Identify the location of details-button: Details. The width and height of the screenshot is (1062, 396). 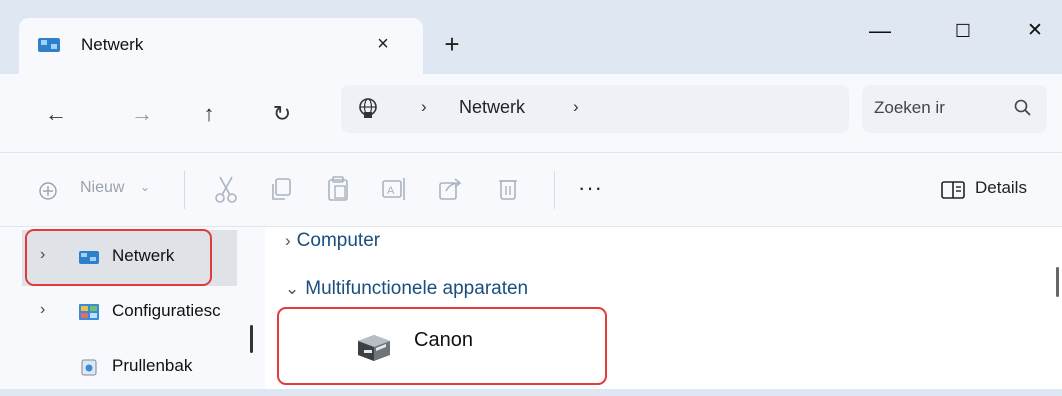
(1001, 188).